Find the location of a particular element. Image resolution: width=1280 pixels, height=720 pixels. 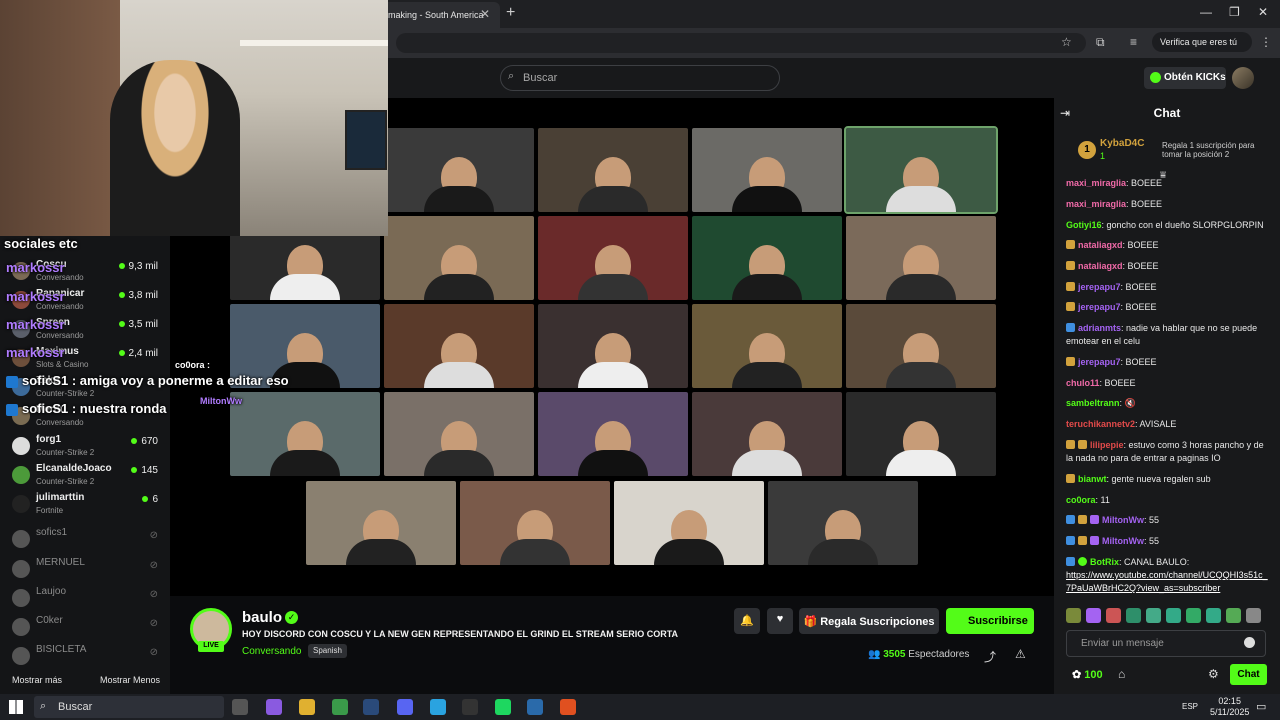

notifications-icon: ▭ is located at coordinates (1261, 706).